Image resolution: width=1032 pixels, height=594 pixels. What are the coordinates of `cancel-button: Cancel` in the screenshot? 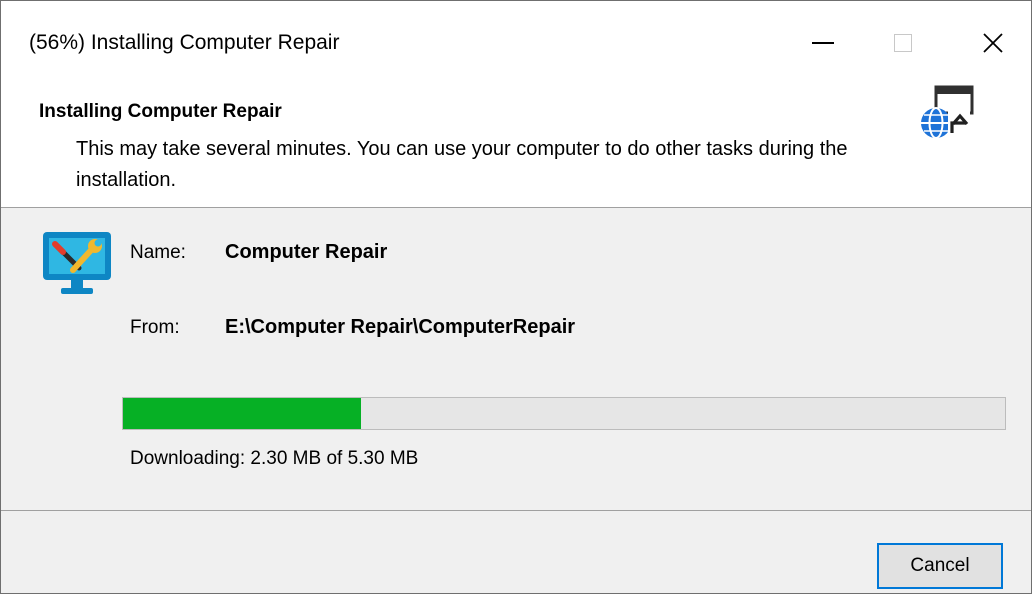 It's located at (940, 566).